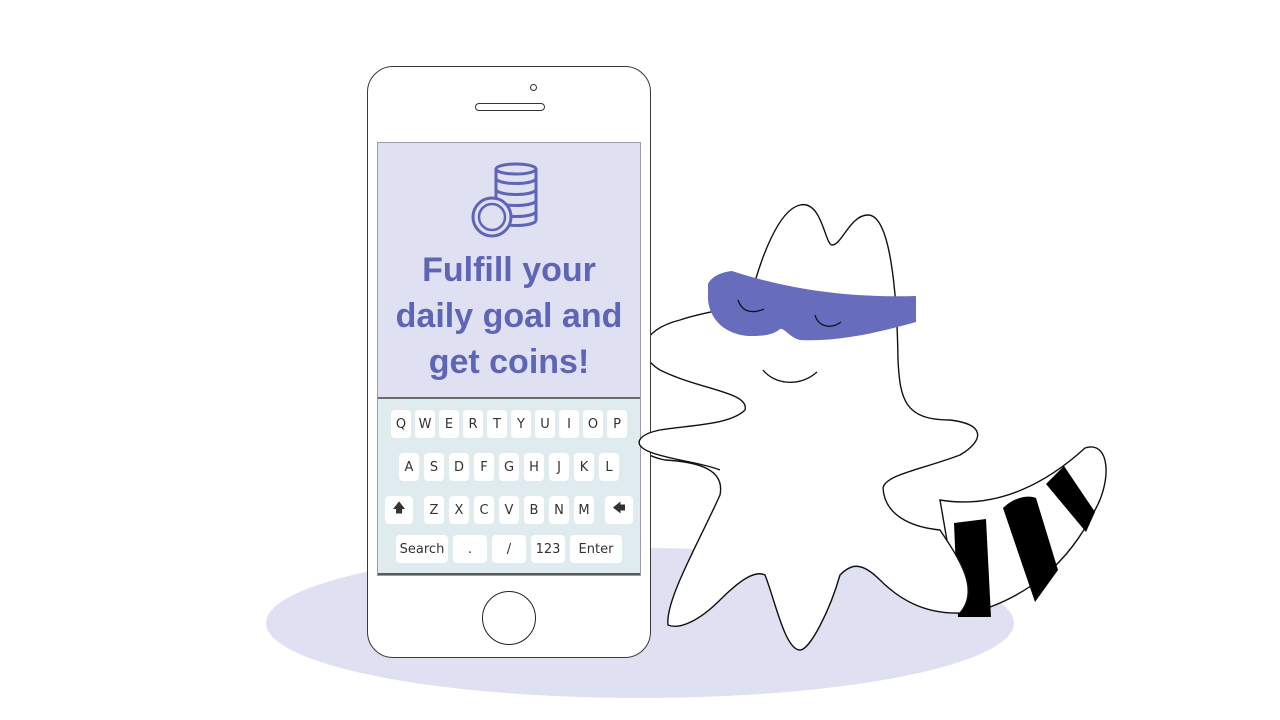 The image size is (1280, 720). Describe the element at coordinates (559, 510) in the screenshot. I see `key-n: N` at that location.